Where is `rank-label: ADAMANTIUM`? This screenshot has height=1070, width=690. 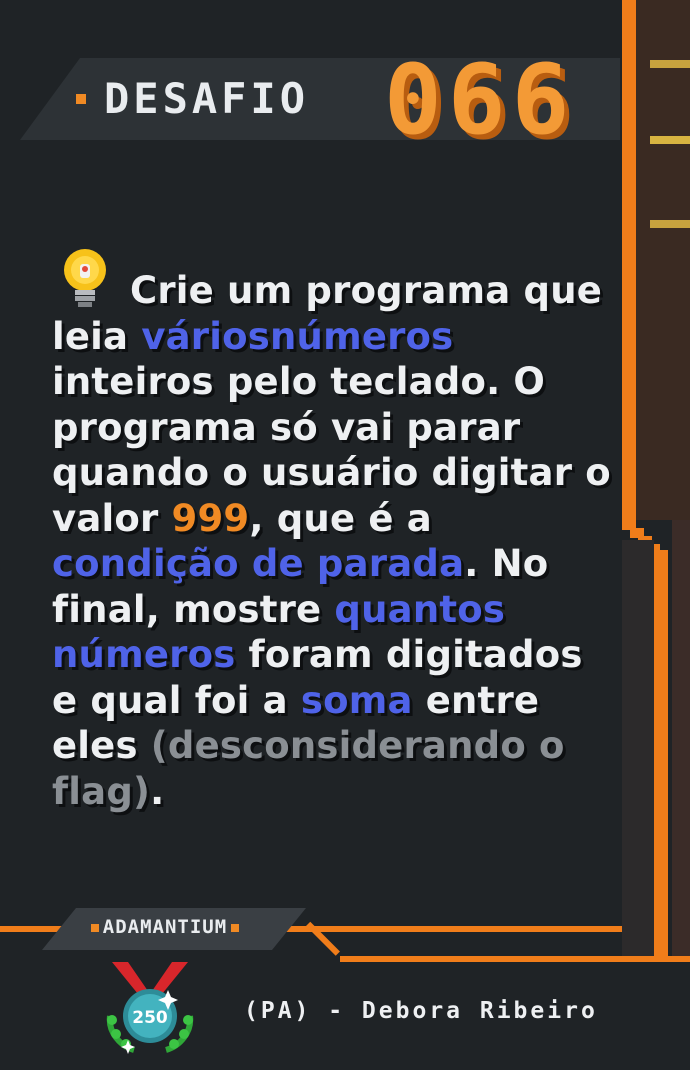 rank-label: ADAMANTIUM is located at coordinates (165, 927).